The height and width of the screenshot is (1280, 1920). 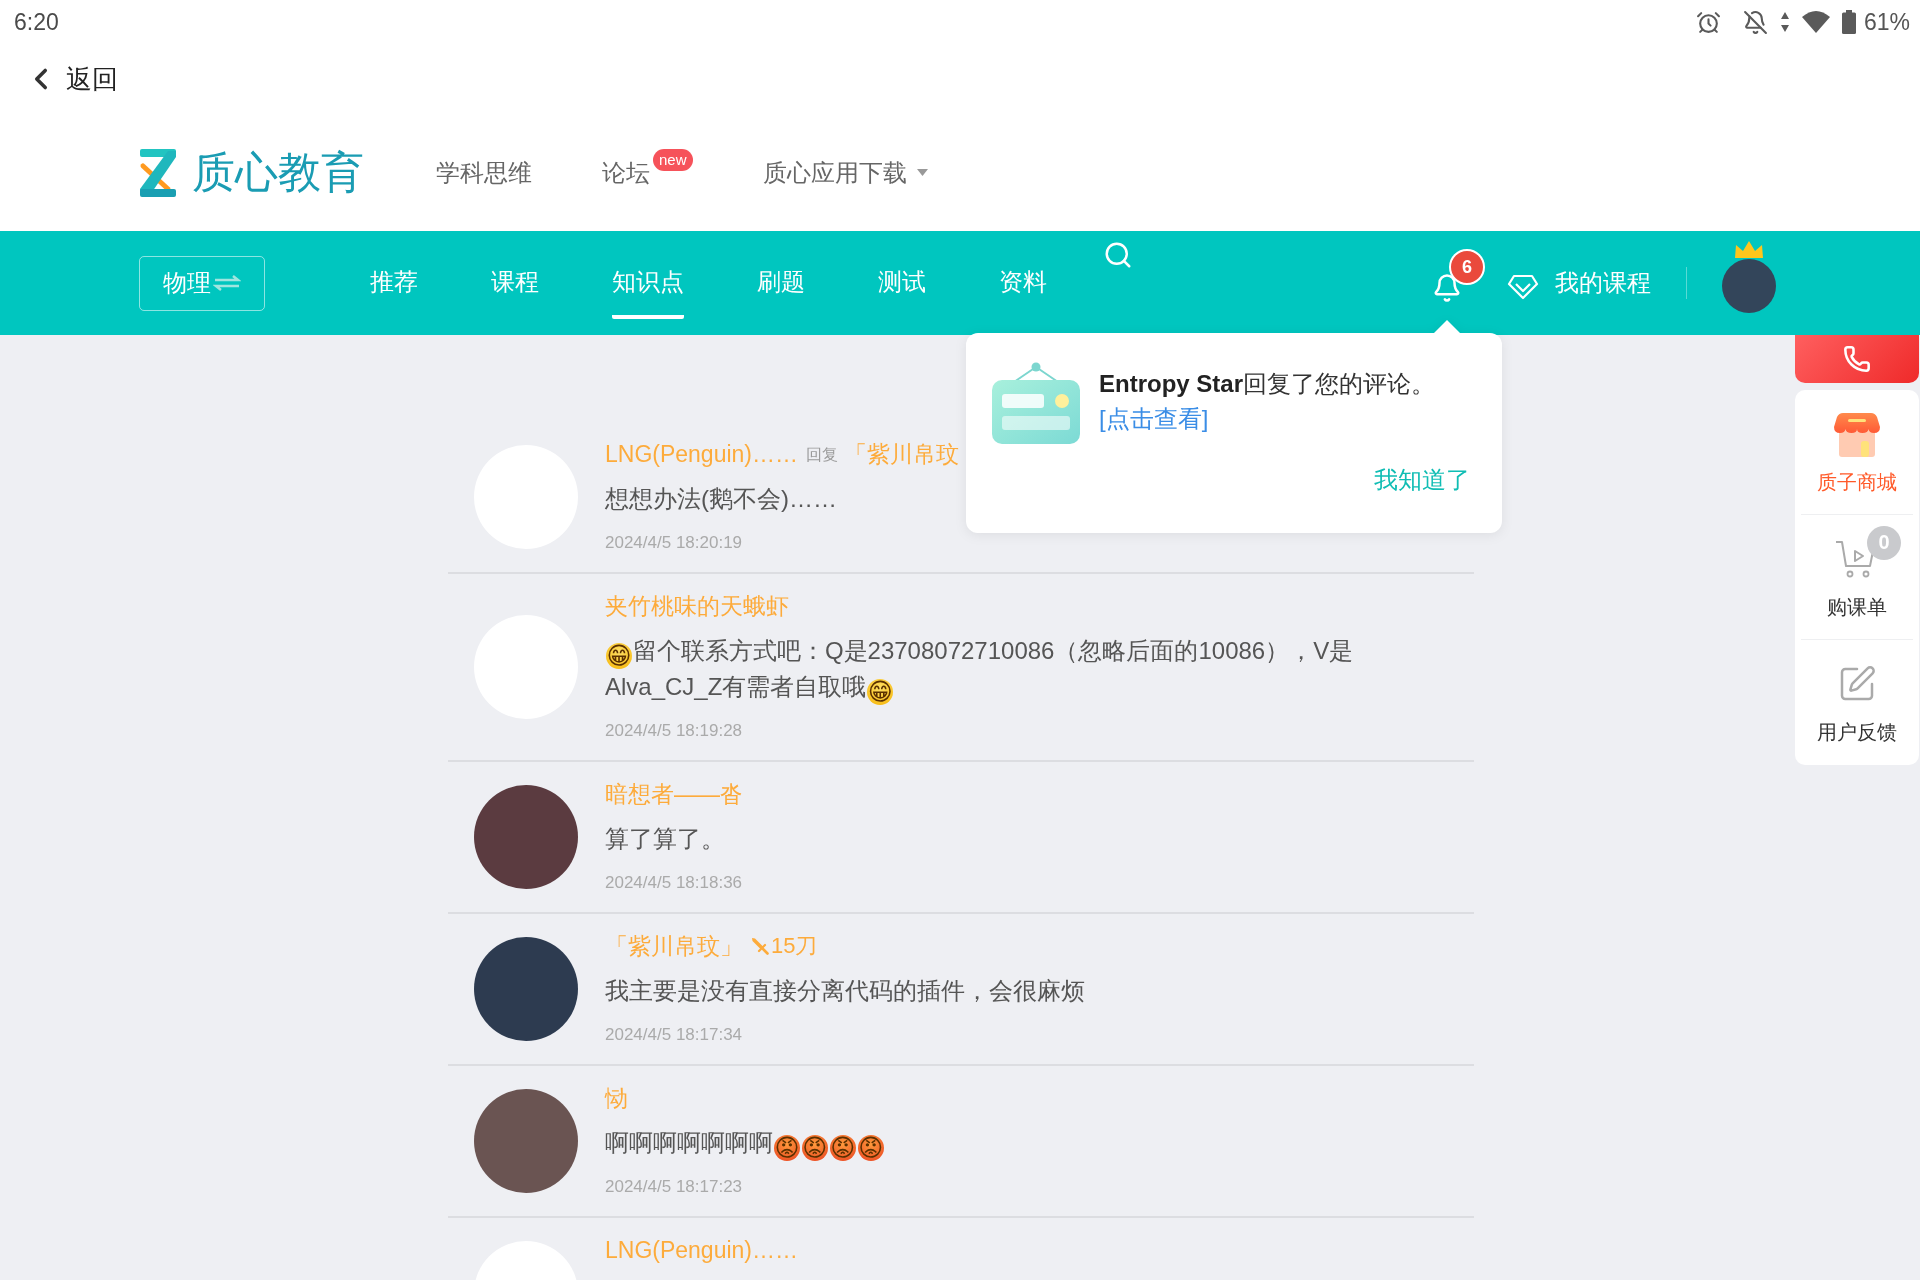 I want to click on wifi-icon, so click(x=1815, y=22).